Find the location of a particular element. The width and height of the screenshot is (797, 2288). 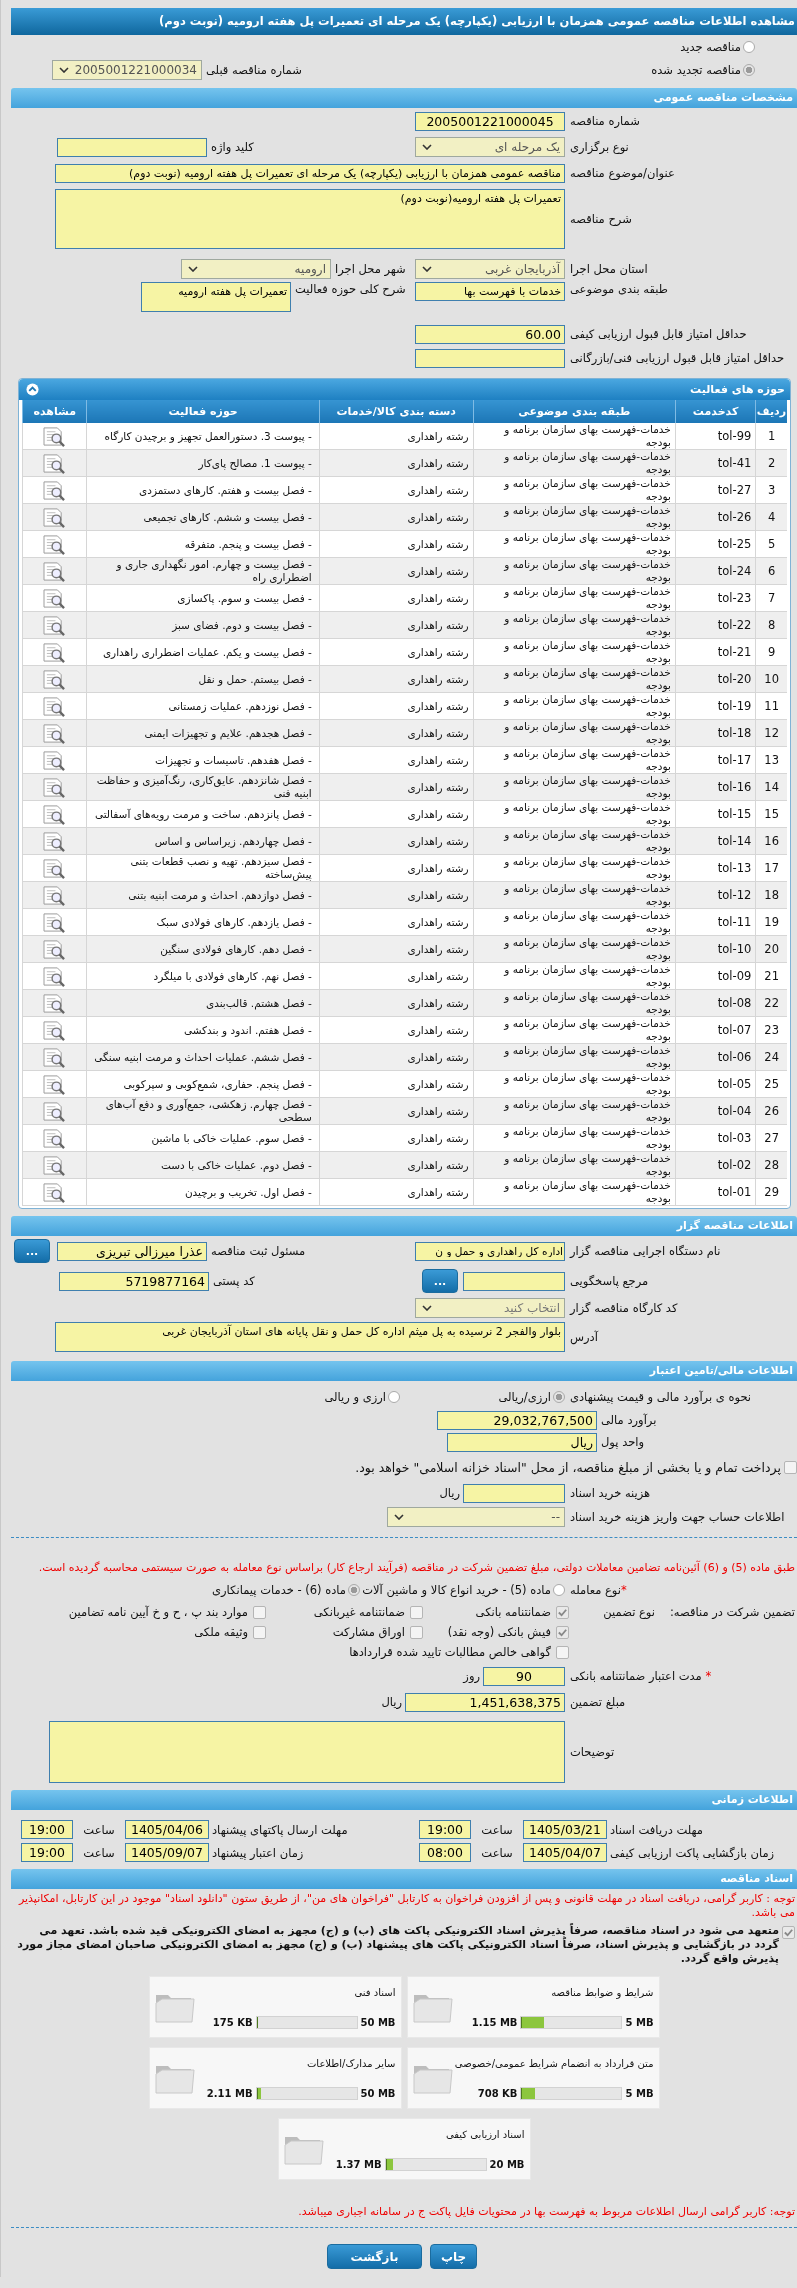

date-field: 1405/04/07 is located at coordinates (565, 1852).